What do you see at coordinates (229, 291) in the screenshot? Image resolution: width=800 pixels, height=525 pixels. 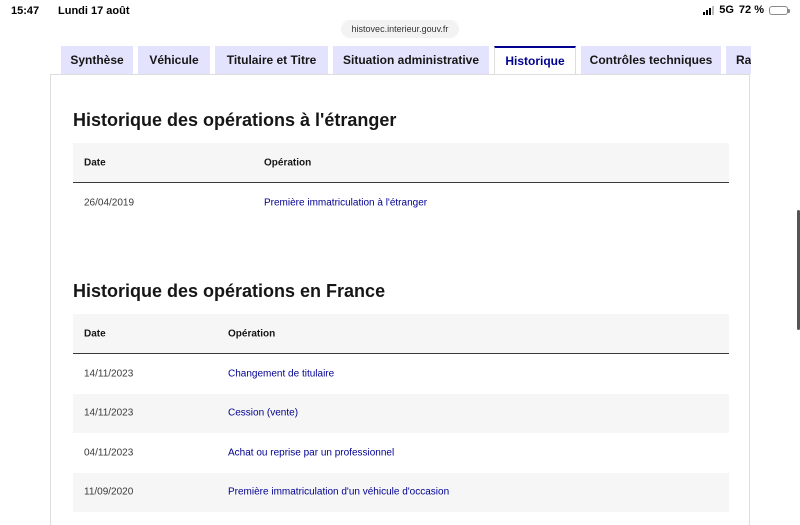 I see `france-history-title: Historique des opérations en France` at bounding box center [229, 291].